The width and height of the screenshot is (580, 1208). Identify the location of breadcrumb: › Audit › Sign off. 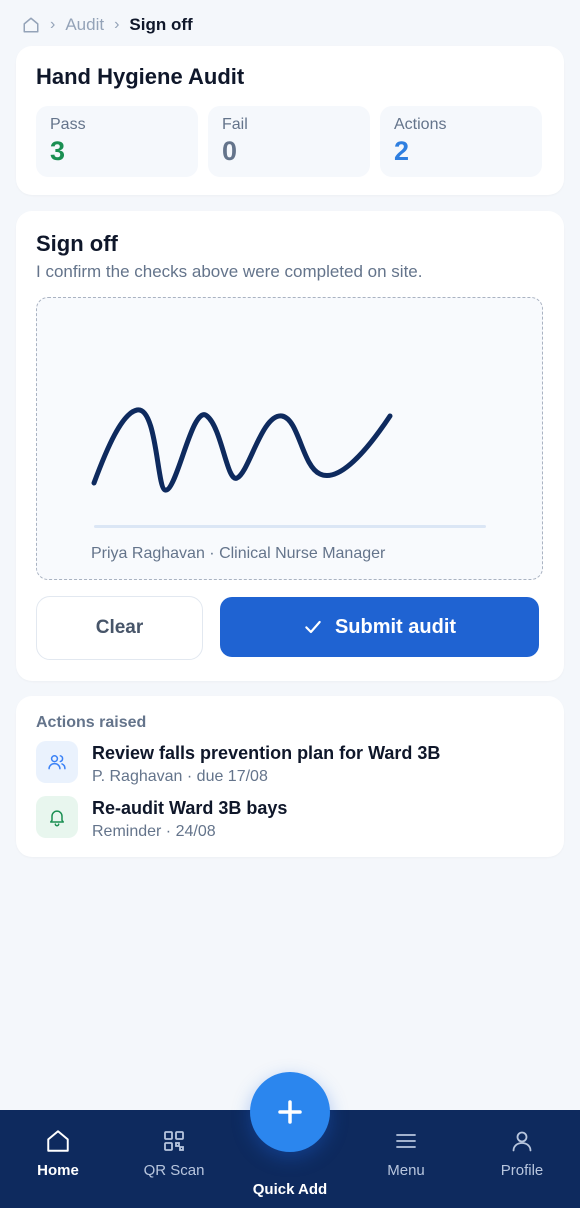
(107, 25).